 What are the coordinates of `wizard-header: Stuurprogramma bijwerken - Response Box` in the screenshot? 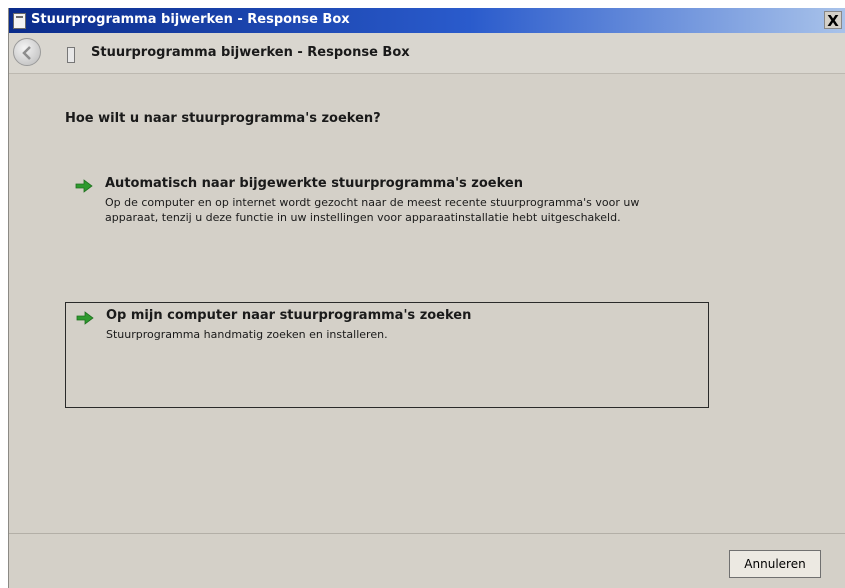 It's located at (427, 53).